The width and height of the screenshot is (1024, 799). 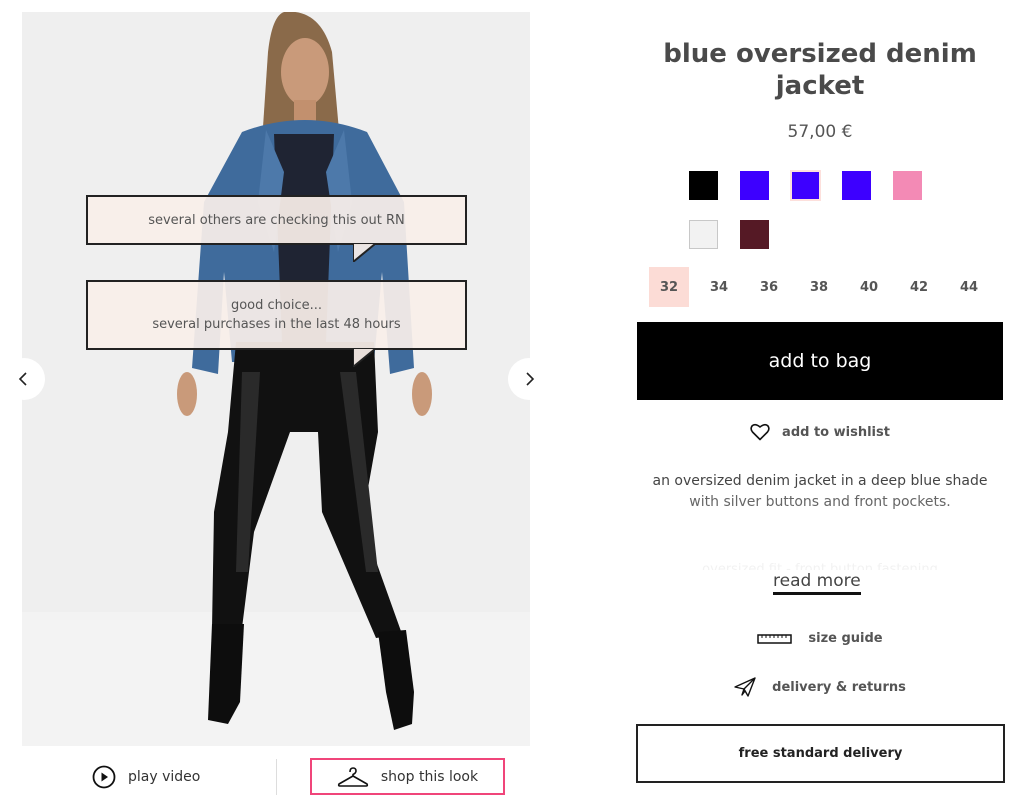 What do you see at coordinates (769, 287) in the screenshot?
I see `size-option-36: 36` at bounding box center [769, 287].